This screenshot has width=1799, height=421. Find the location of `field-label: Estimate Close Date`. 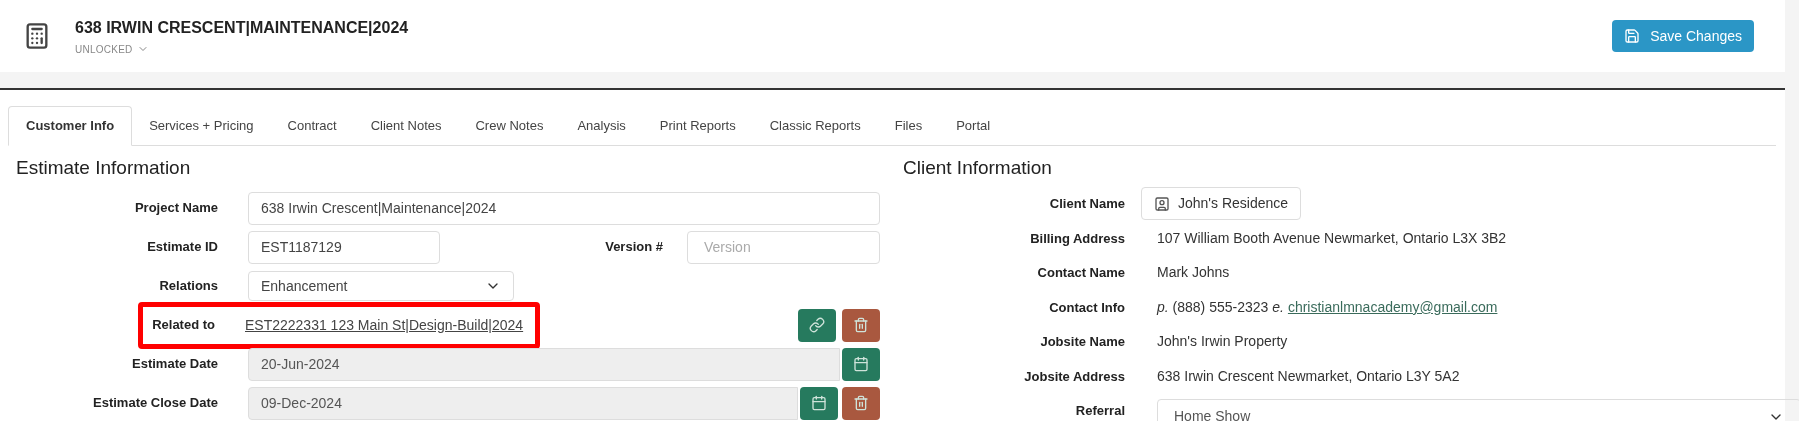

field-label: Estimate Close Date is located at coordinates (155, 403).